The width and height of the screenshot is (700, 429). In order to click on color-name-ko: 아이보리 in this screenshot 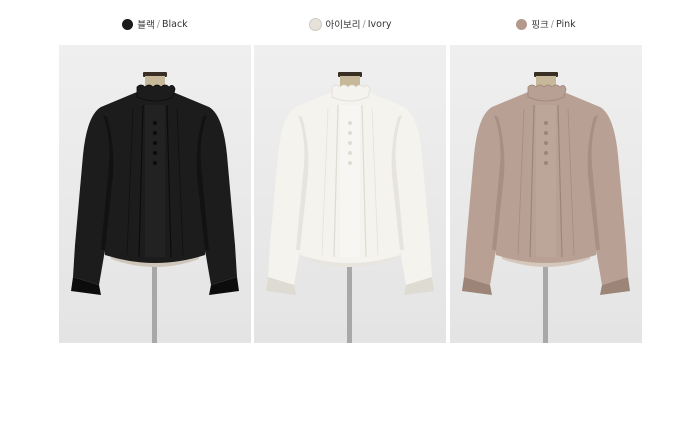, I will do `click(343, 25)`.